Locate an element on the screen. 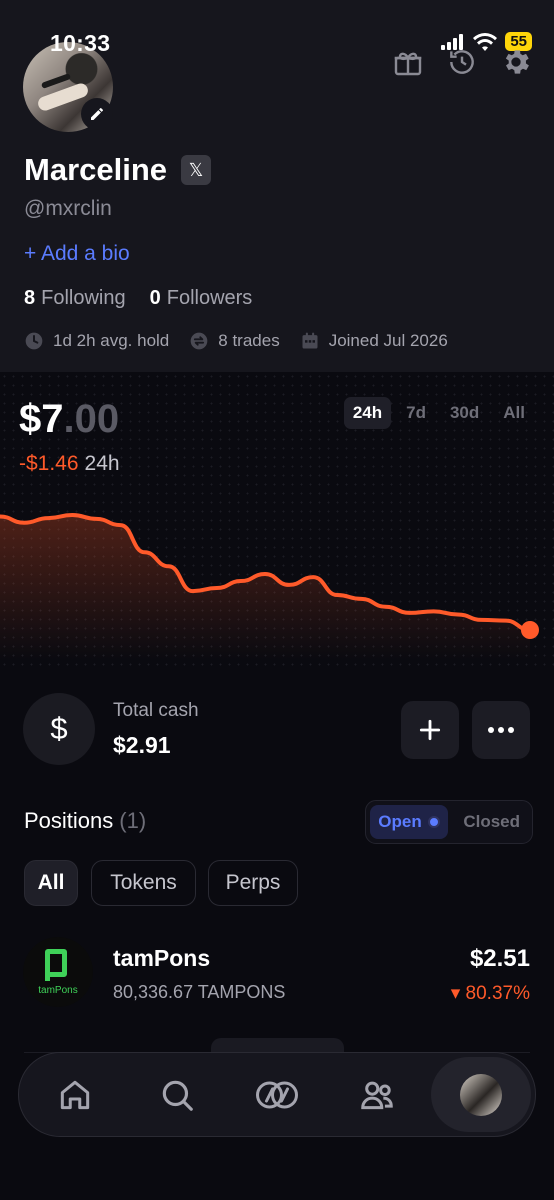  positions-heading: Positions (1) is located at coordinates (85, 821).